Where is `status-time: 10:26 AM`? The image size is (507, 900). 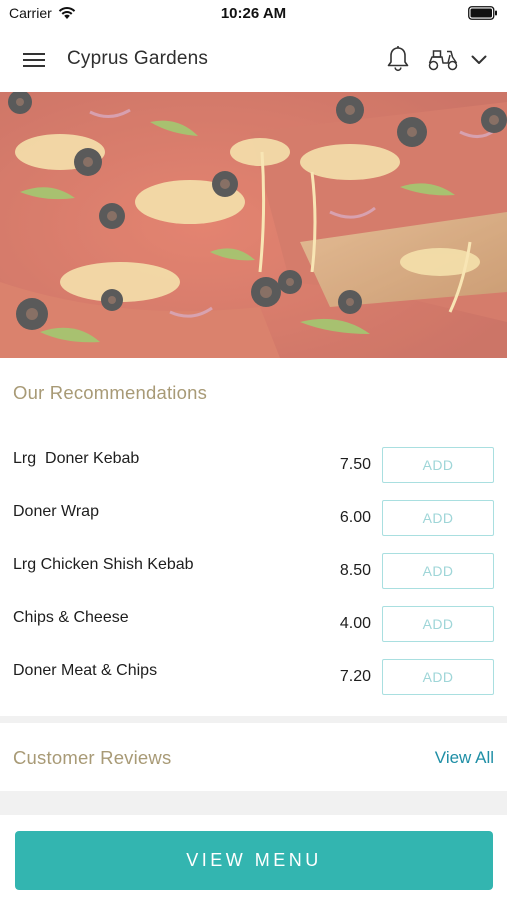
status-time: 10:26 AM is located at coordinates (253, 13).